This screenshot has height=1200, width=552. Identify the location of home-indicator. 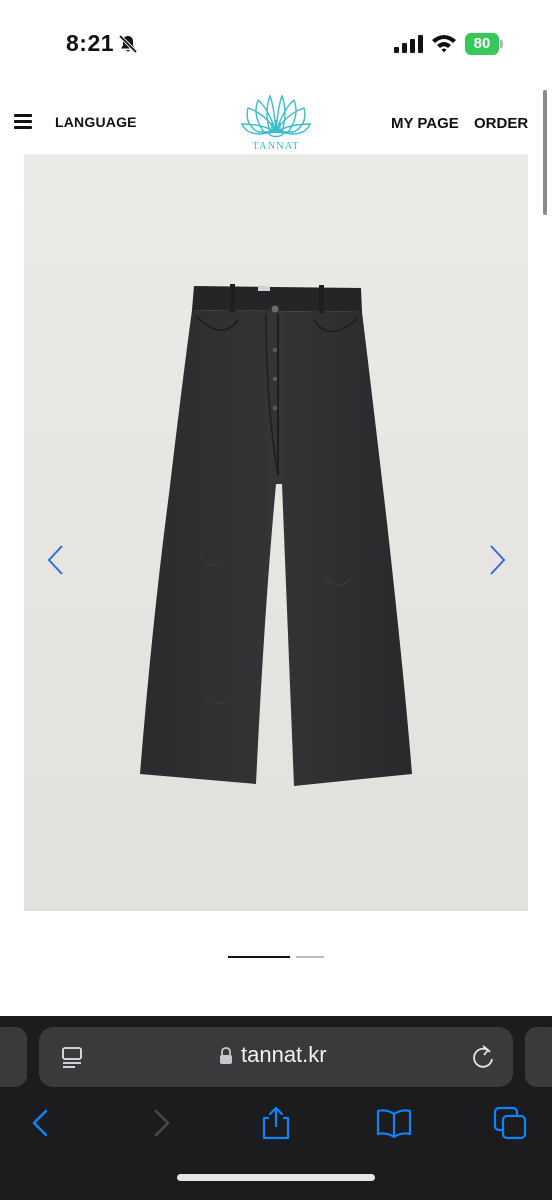
(276, 1177).